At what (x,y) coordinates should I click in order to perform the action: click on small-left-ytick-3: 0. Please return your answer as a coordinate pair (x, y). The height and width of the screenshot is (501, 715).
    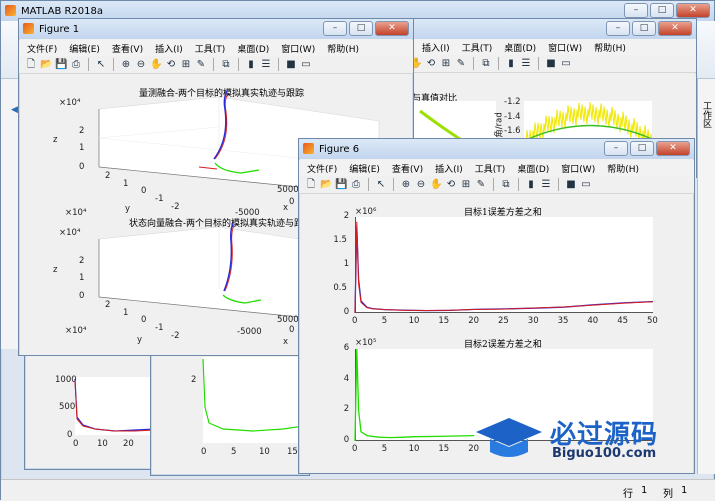
    Looking at the image, I should click on (70, 435).